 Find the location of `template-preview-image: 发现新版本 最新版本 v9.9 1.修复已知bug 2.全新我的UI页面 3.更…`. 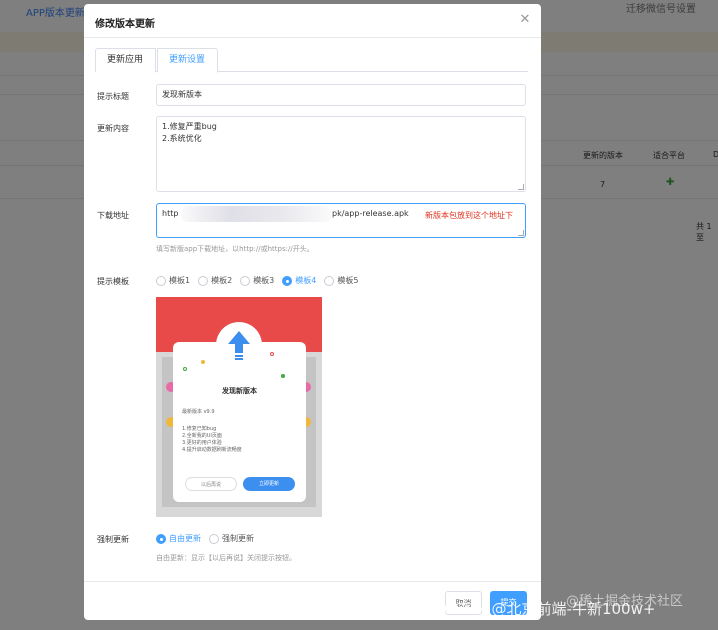

template-preview-image: 发现新版本 最新版本 v9.9 1.修复已知bug 2.全新我的UI页面 3.更… is located at coordinates (239, 407).